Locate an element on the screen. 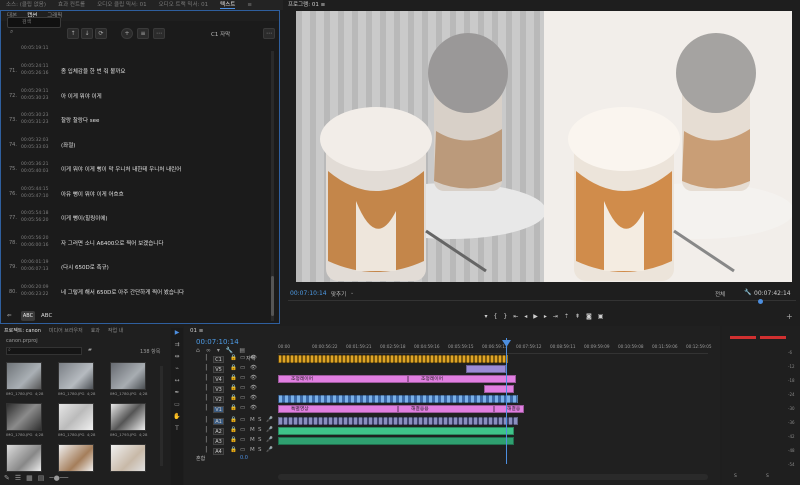  prev-caption-button: ↑ is located at coordinates (73, 33).